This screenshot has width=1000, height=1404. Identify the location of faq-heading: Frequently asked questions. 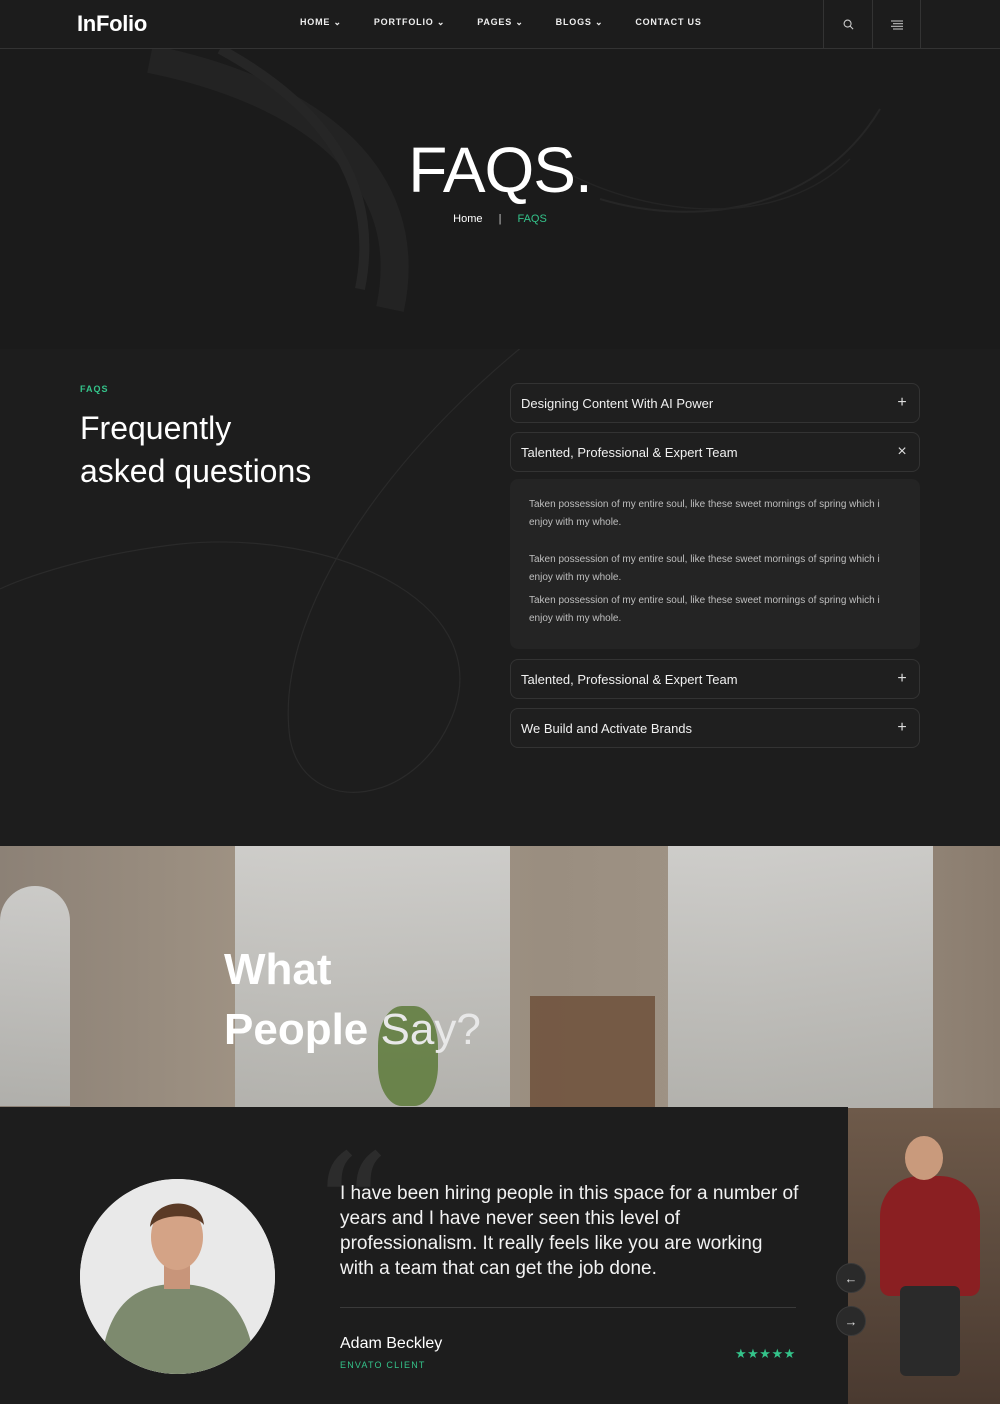
(230, 450).